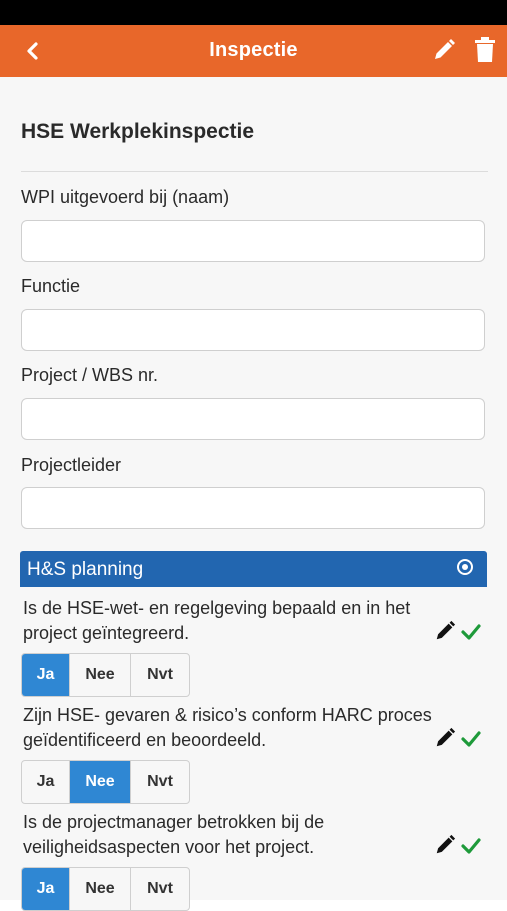 This screenshot has height=911, width=507. I want to click on section-header: H&S planning, so click(253, 569).